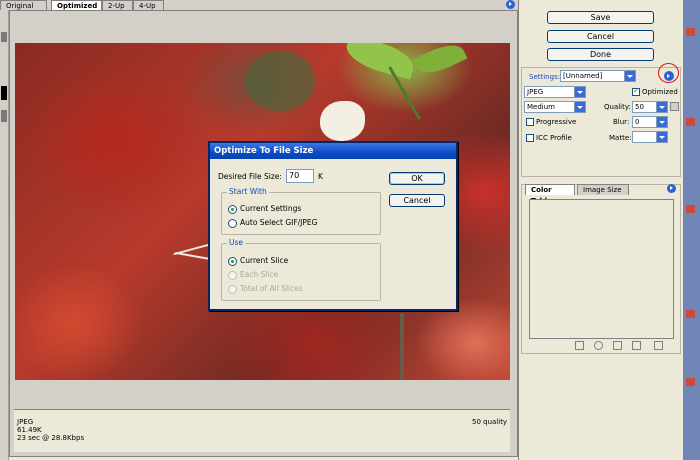 This screenshot has width=700, height=460. Describe the element at coordinates (550, 194) in the screenshot. I see `tab-color-table: Color Table` at that location.